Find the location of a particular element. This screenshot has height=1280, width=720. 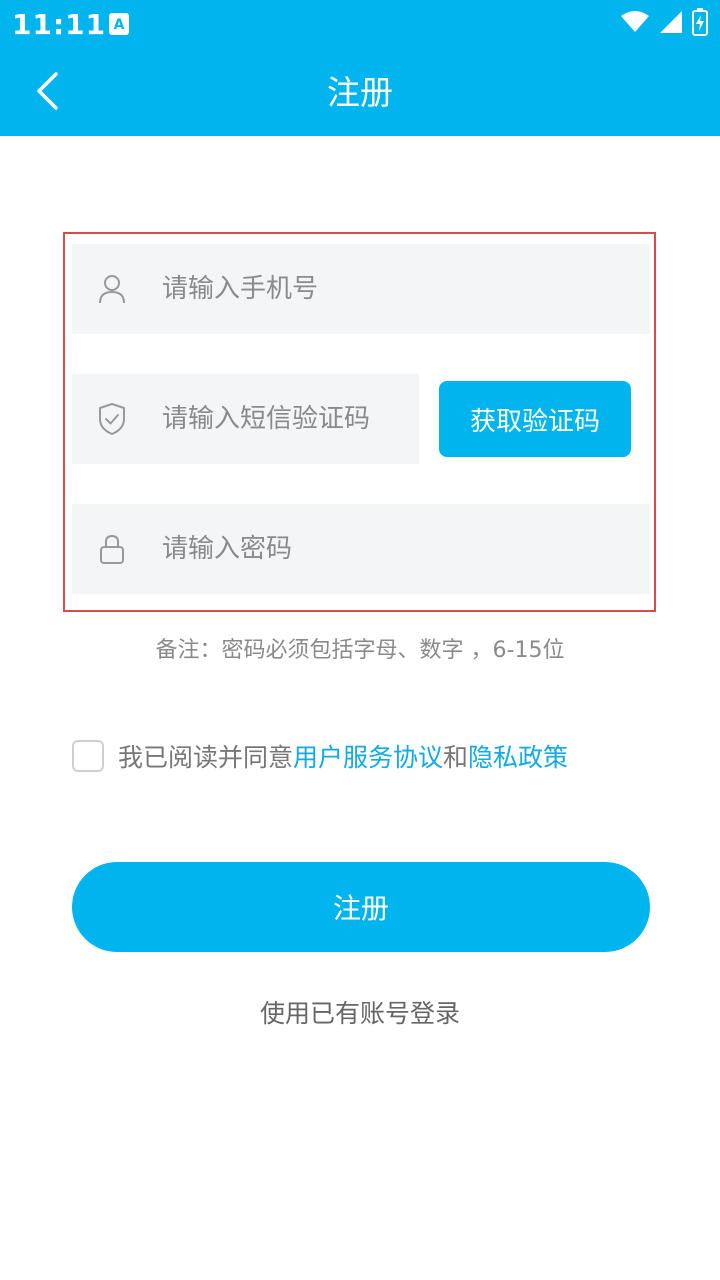

phone-field is located at coordinates (361, 289).